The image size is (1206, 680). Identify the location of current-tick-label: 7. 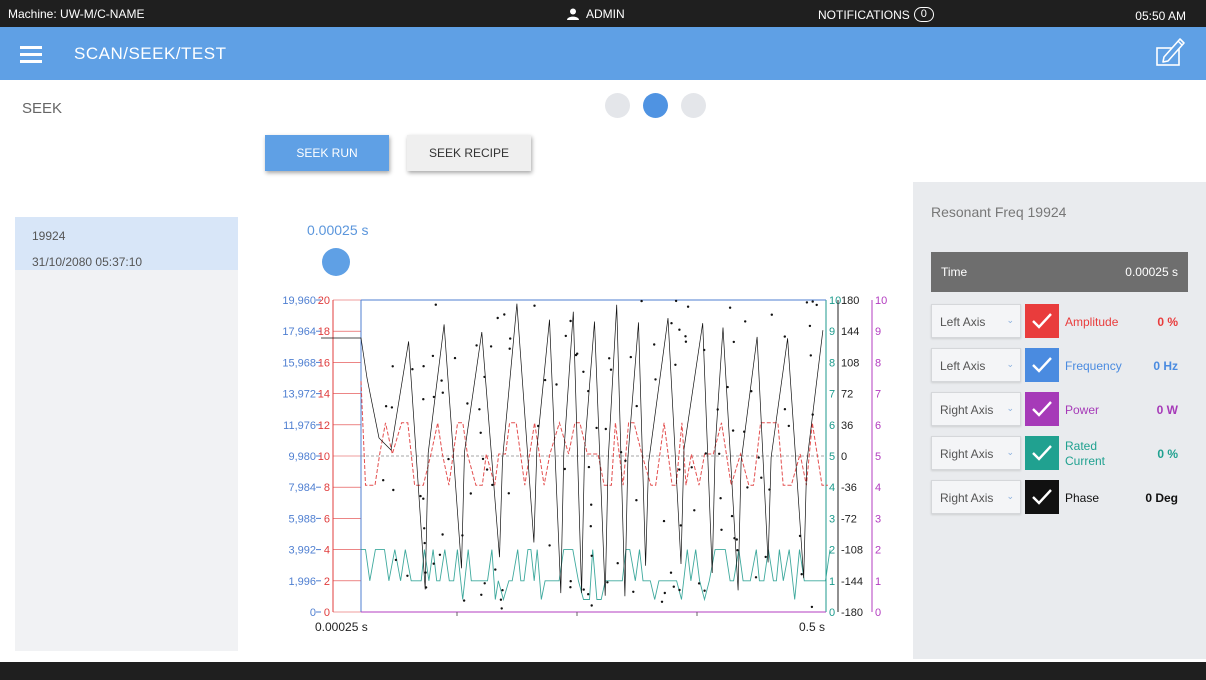
(832, 395).